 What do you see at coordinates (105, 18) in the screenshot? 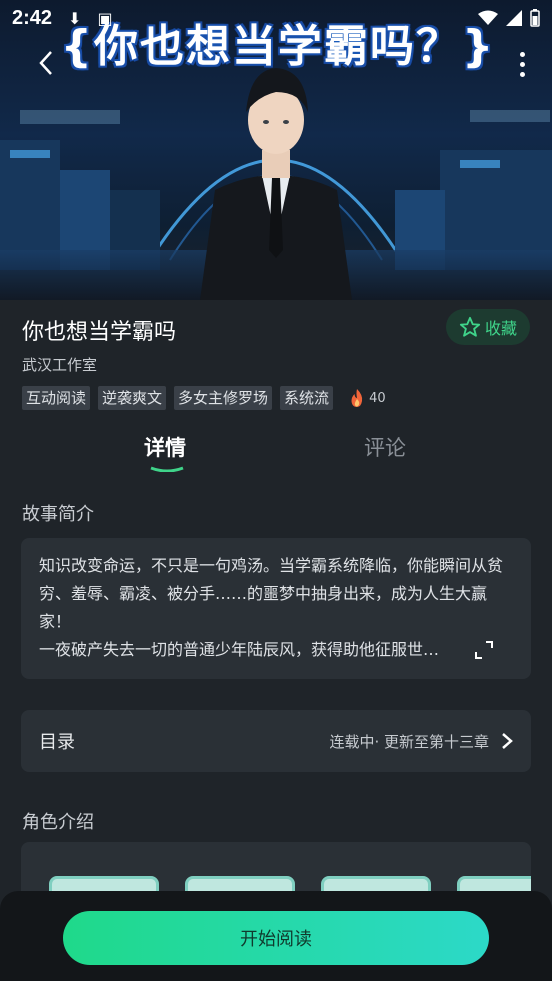
I see `notification-icon: ▣` at bounding box center [105, 18].